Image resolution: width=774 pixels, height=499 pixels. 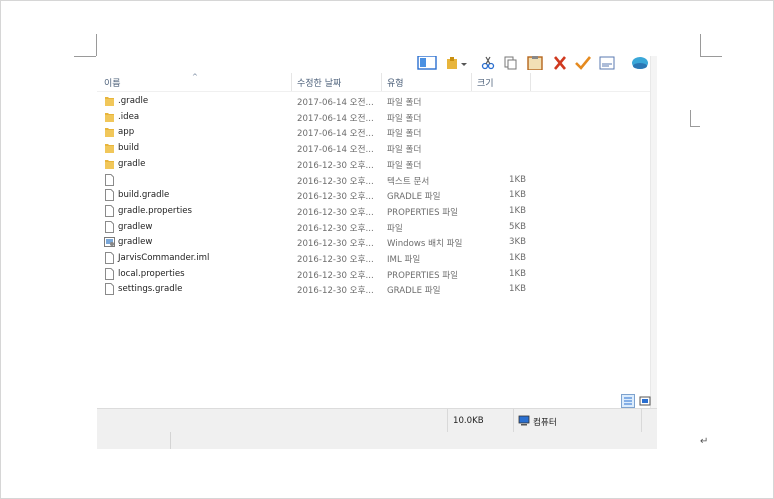 I want to click on file-row: app 2017-06-14 오전... 파일 폴더, so click(x=377, y=132).